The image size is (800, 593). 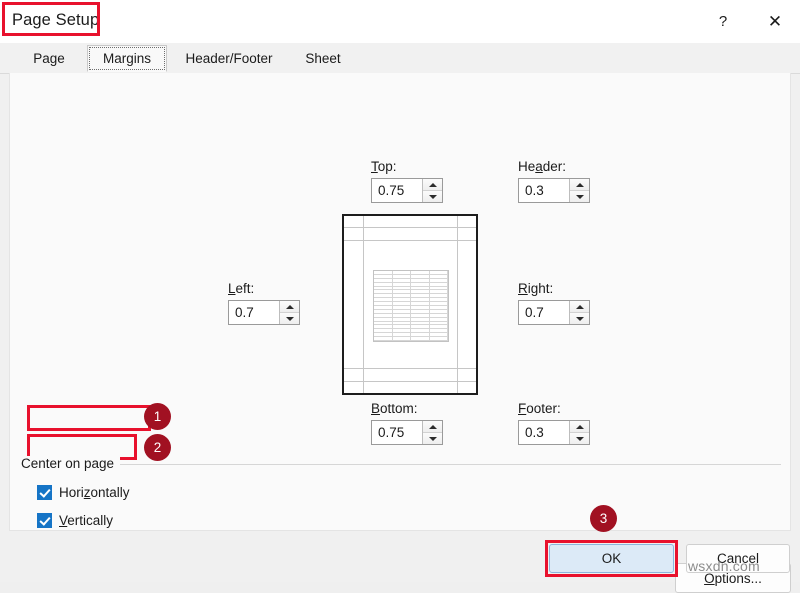 I want to click on right-margin-spinner: 0.7, so click(x=554, y=312).